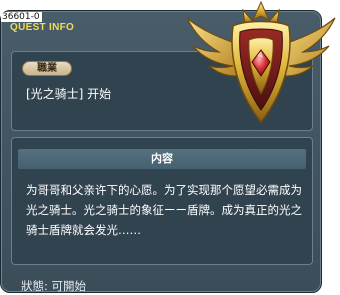  What do you see at coordinates (42, 27) in the screenshot?
I see `window-title: QUEST INFO` at bounding box center [42, 27].